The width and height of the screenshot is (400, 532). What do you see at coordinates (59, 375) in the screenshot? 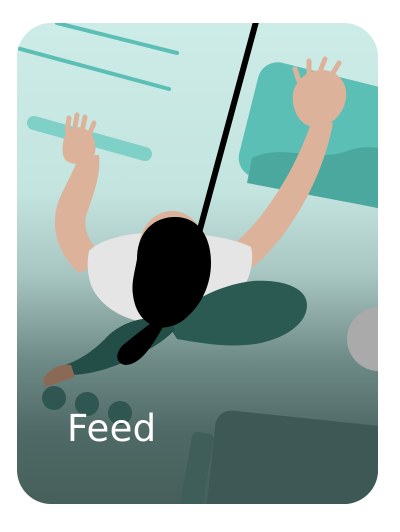
I see `left-shoe` at bounding box center [59, 375].